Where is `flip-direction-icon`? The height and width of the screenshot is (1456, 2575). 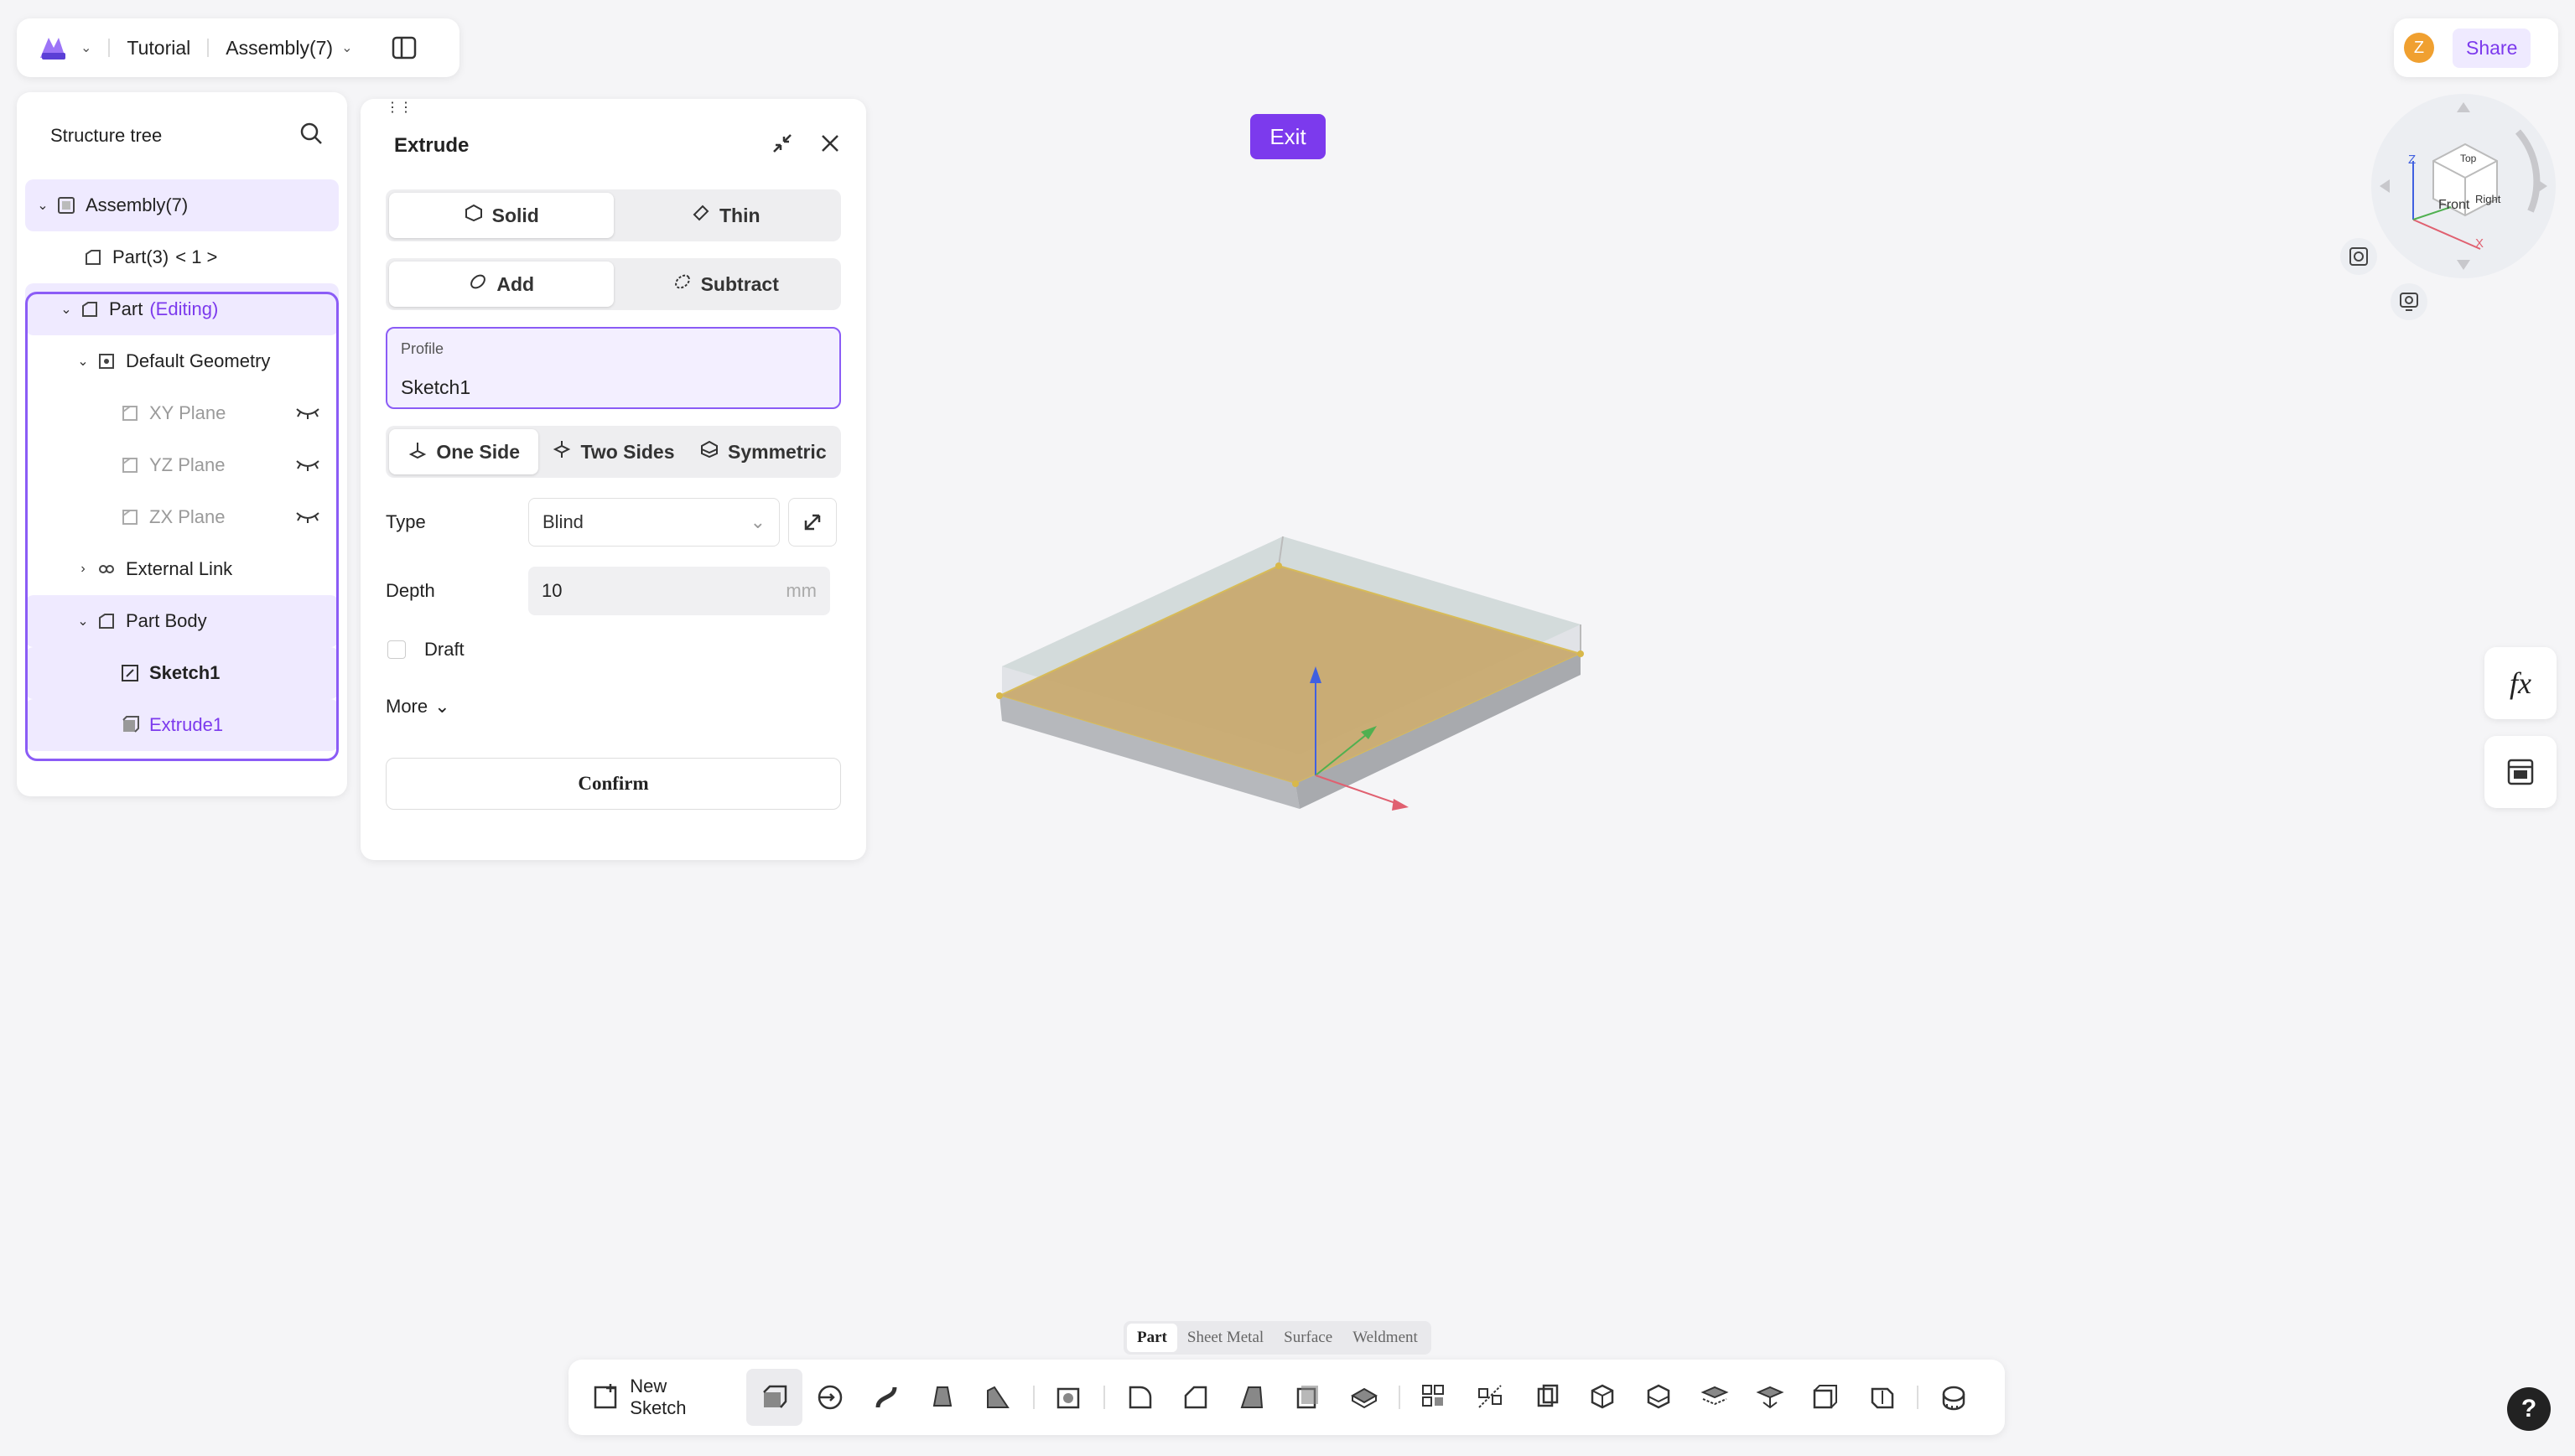
flip-direction-icon is located at coordinates (813, 522).